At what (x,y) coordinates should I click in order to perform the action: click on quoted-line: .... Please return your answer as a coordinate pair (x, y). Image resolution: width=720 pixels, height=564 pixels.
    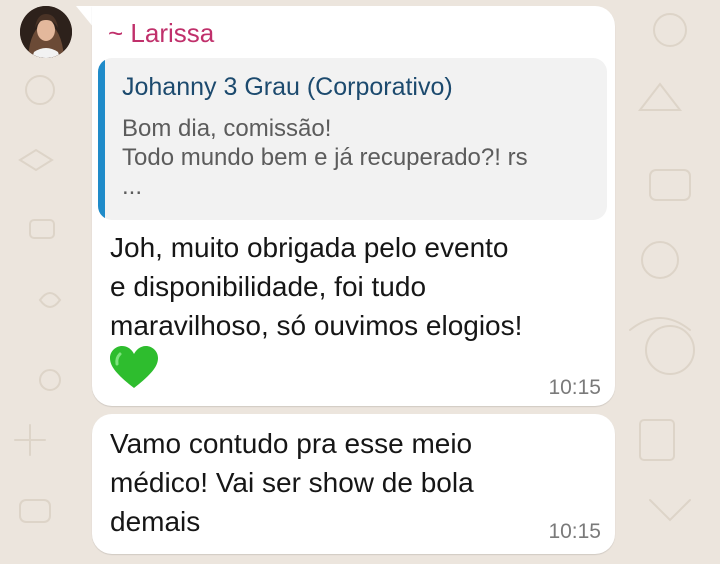
    Looking at the image, I should click on (132, 186).